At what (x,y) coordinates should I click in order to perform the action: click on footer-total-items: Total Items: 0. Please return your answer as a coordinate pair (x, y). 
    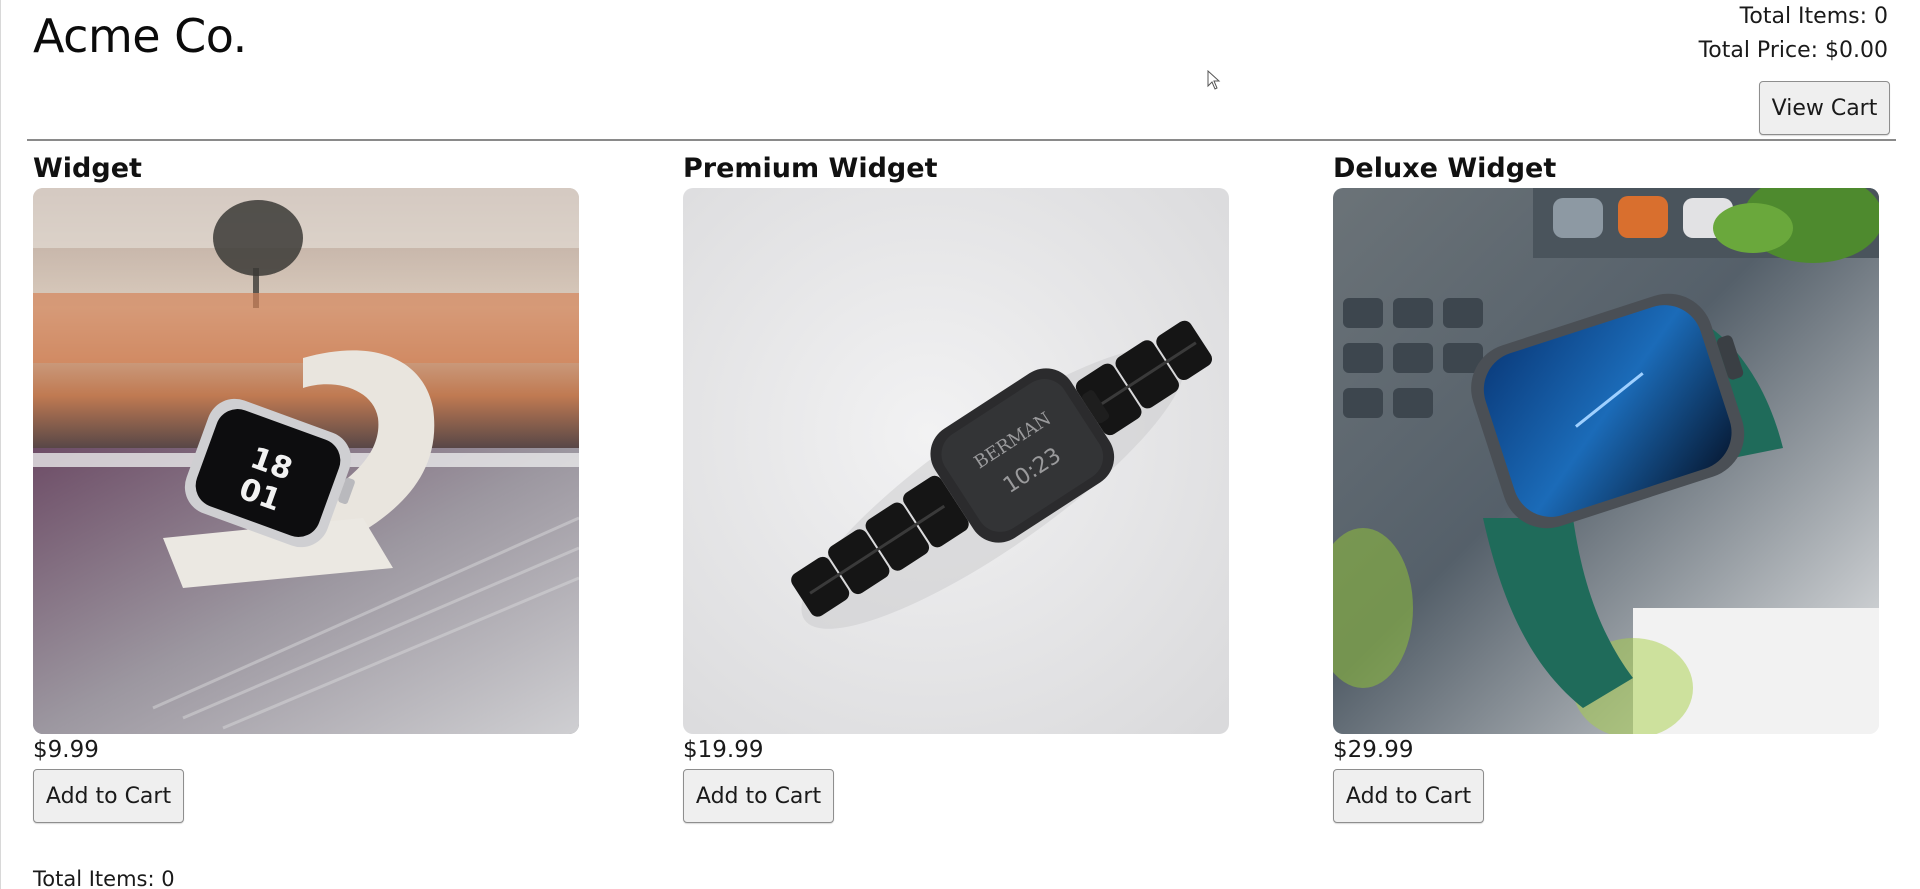
    Looking at the image, I should click on (104, 878).